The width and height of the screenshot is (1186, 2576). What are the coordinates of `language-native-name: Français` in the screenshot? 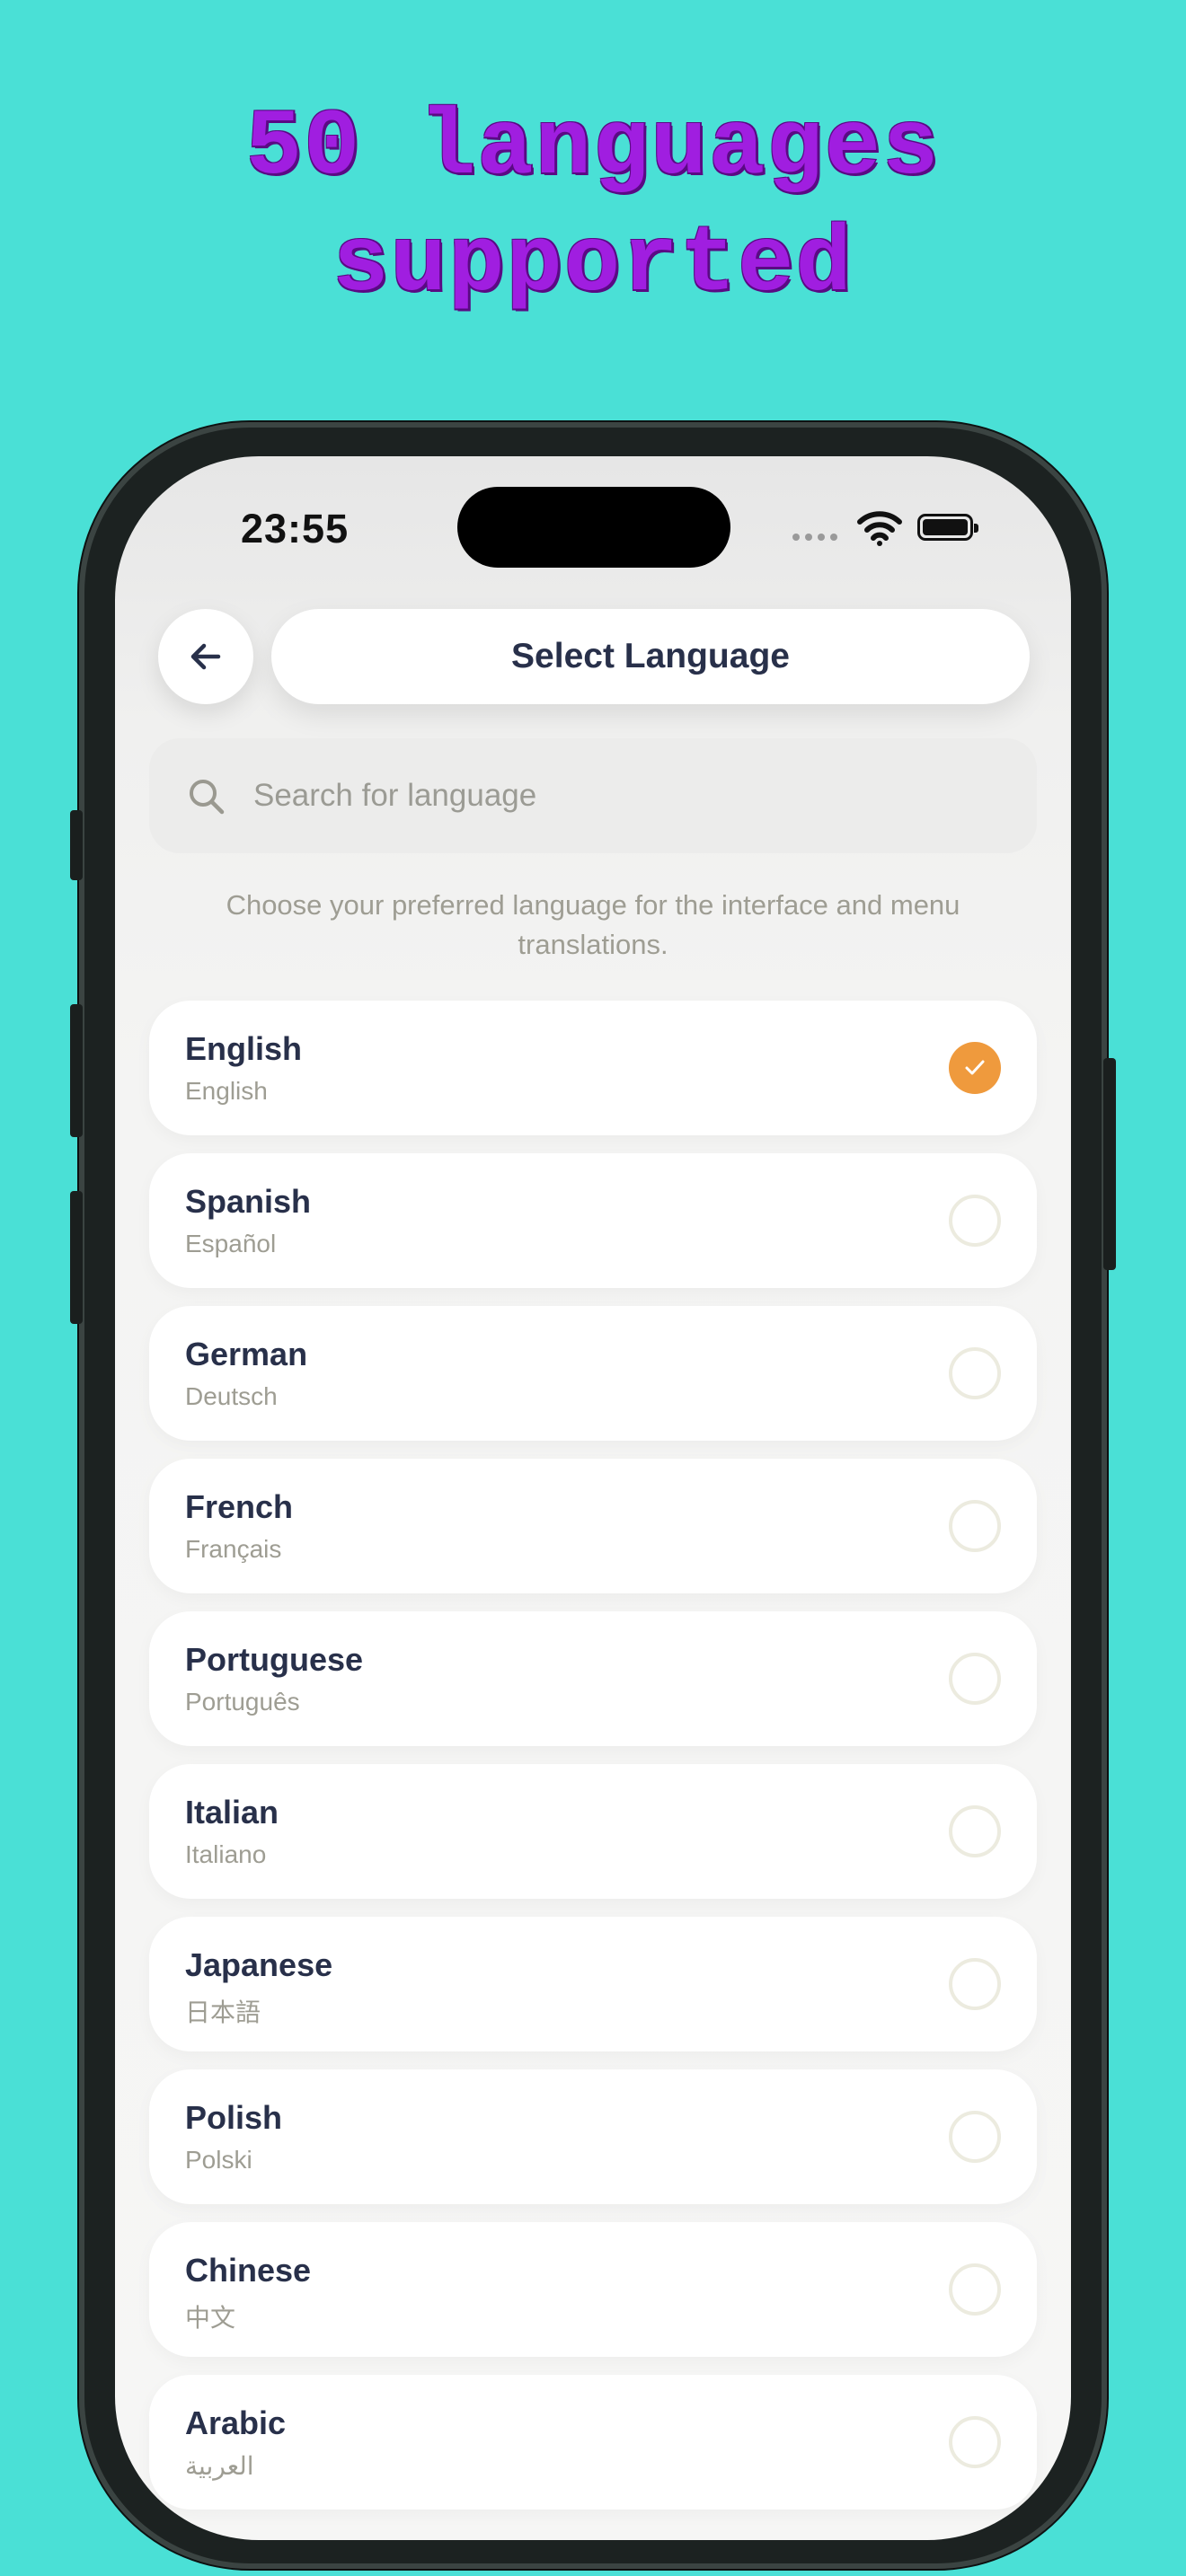 It's located at (234, 1549).